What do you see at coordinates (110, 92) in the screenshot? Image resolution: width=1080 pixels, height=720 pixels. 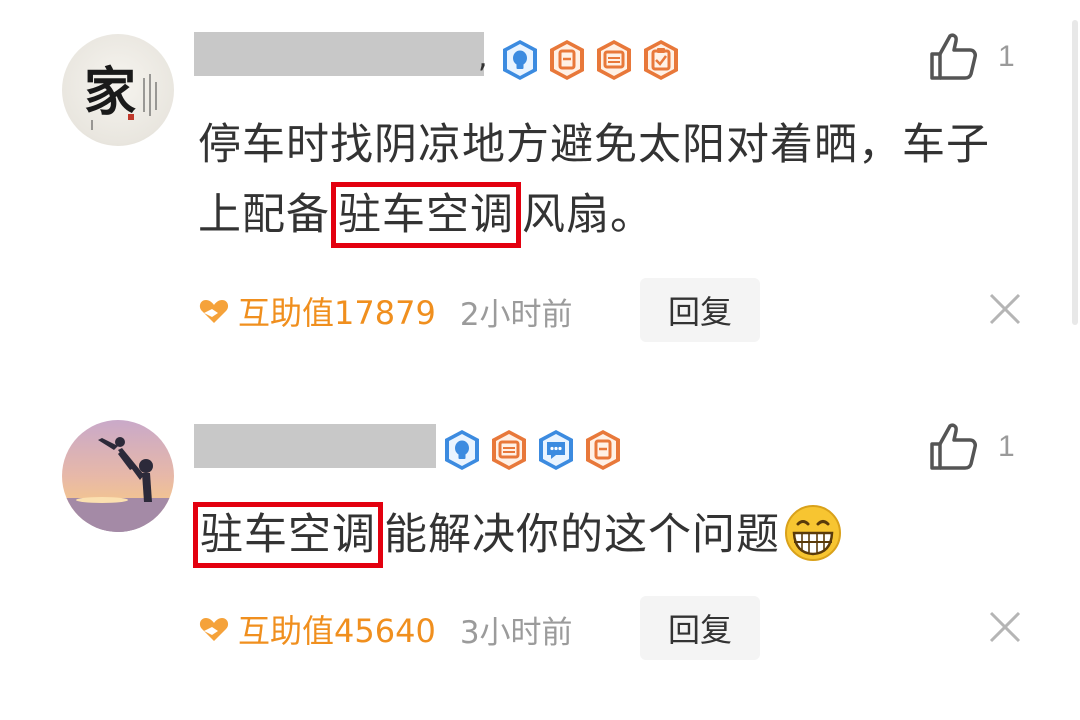 I see `avatar-char: 家` at bounding box center [110, 92].